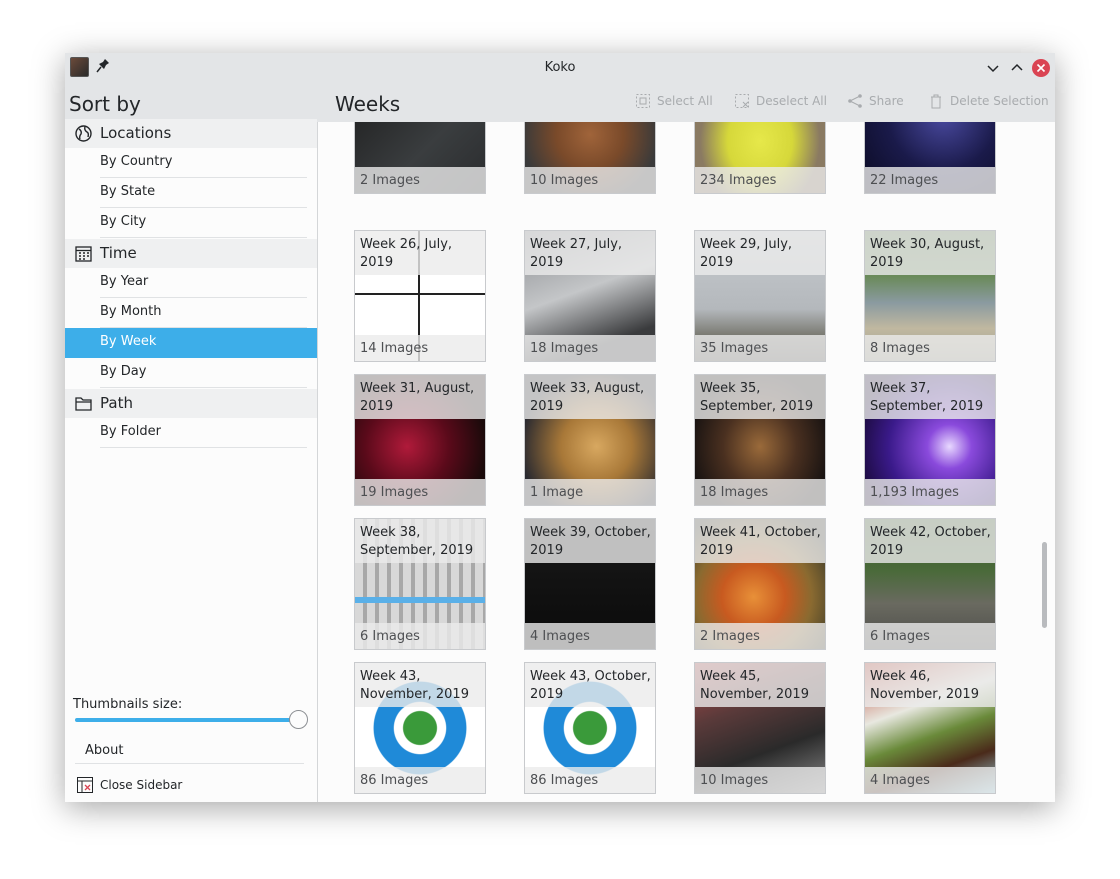 The image size is (1120, 879). I want to click on titlebar: Koko, so click(560, 67).